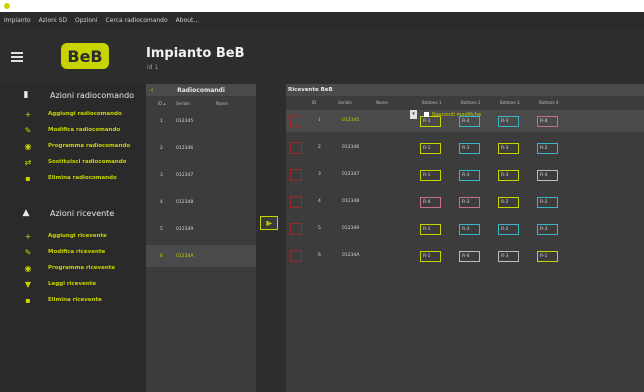  I want to click on sidebar-item-programma-ricevente: ◉ Programma ricevente, so click(73, 268).